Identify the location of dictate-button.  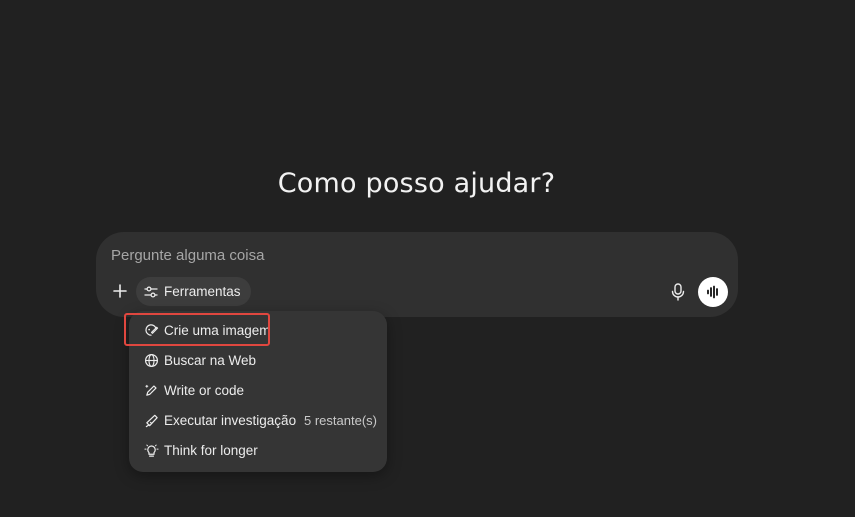
(678, 292).